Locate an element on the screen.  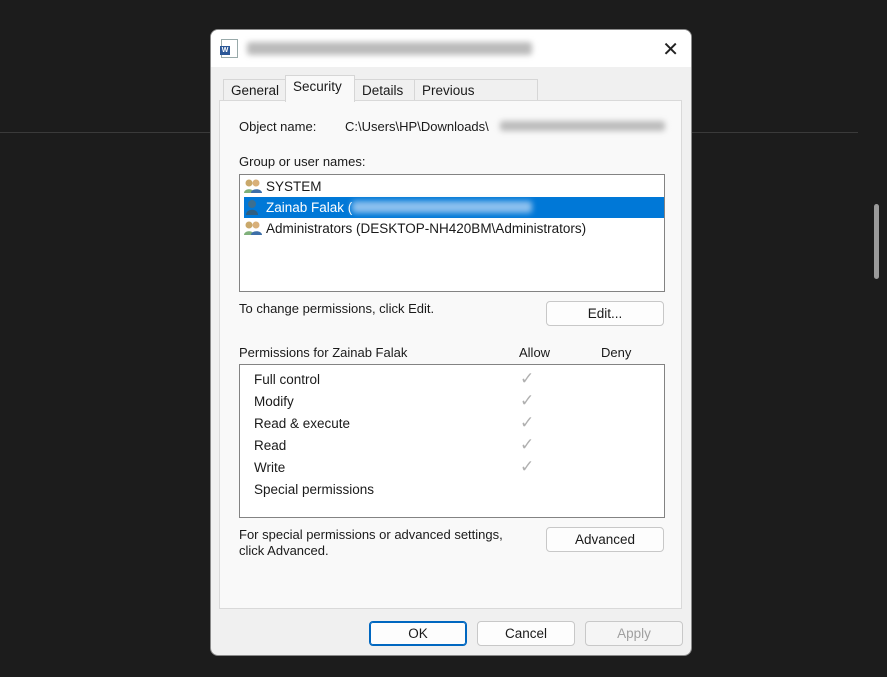
object-name-label: Object name: is located at coordinates (278, 126).